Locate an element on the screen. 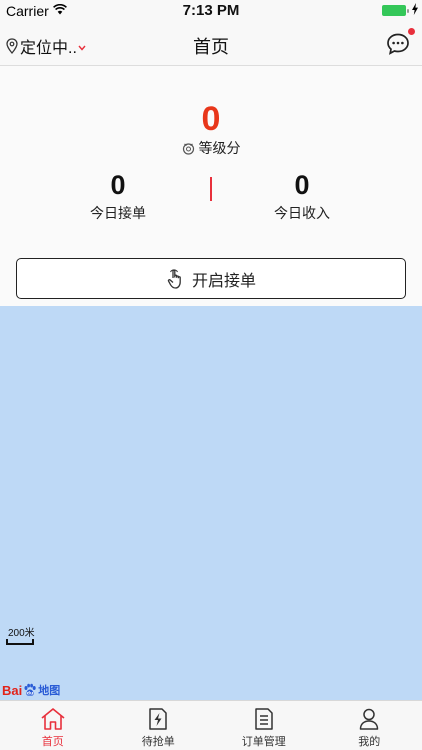  level-score: 0 is located at coordinates (211, 119).